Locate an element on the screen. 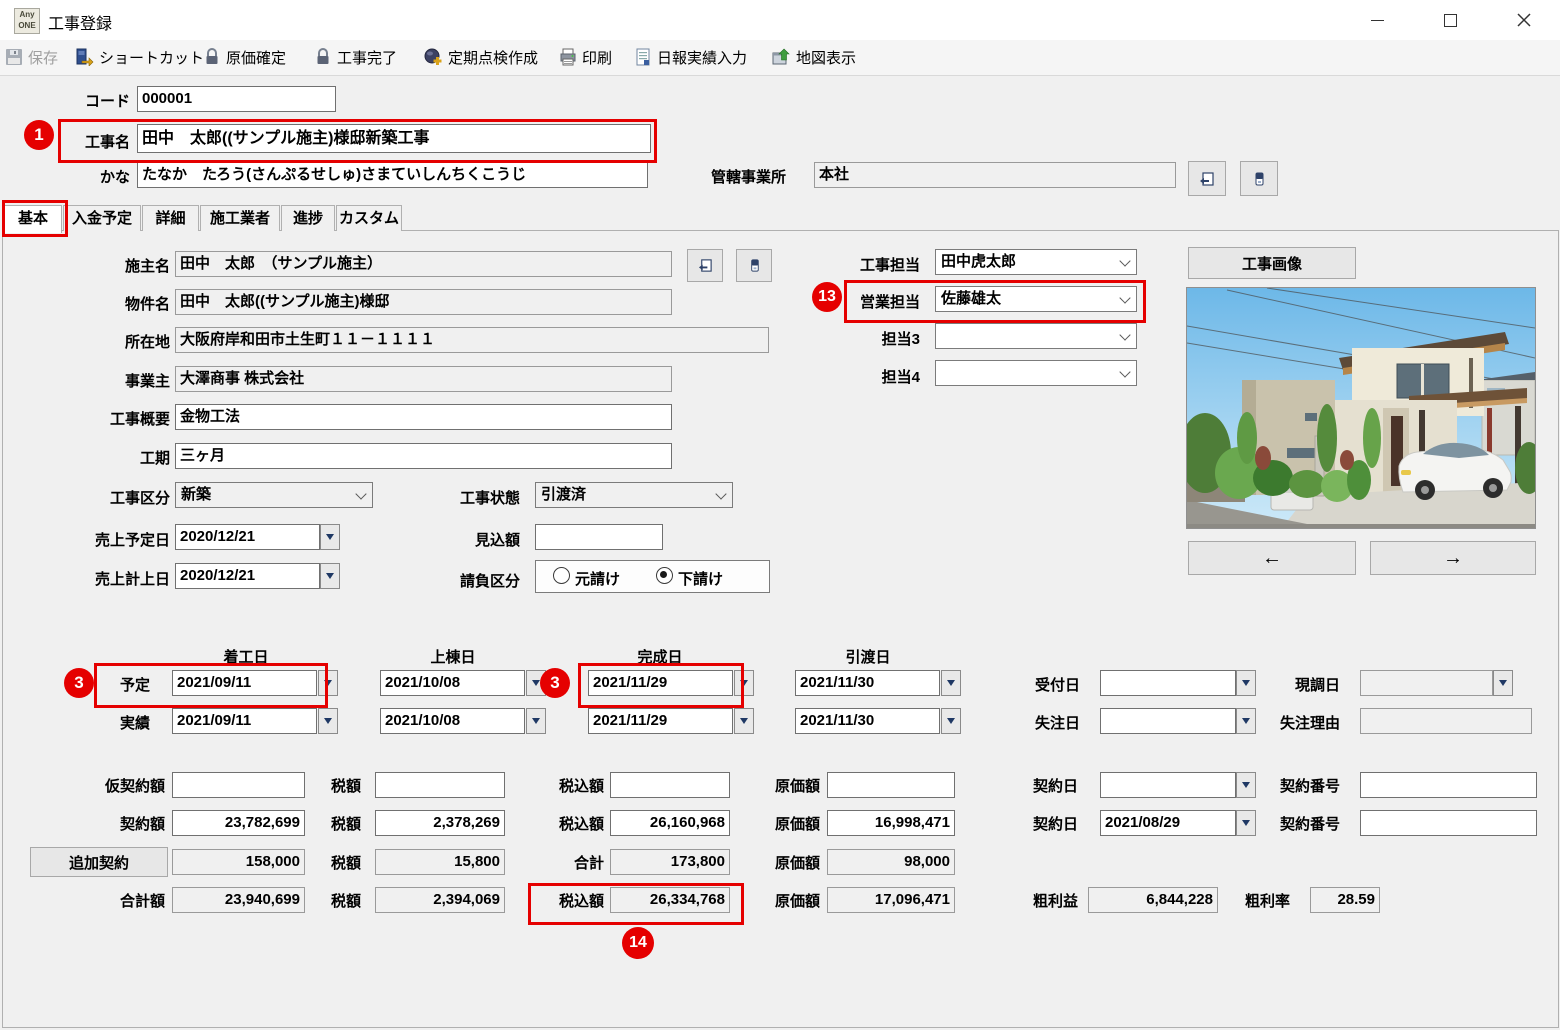 This screenshot has width=1560, height=1030. code-field: 000001 is located at coordinates (236, 99).